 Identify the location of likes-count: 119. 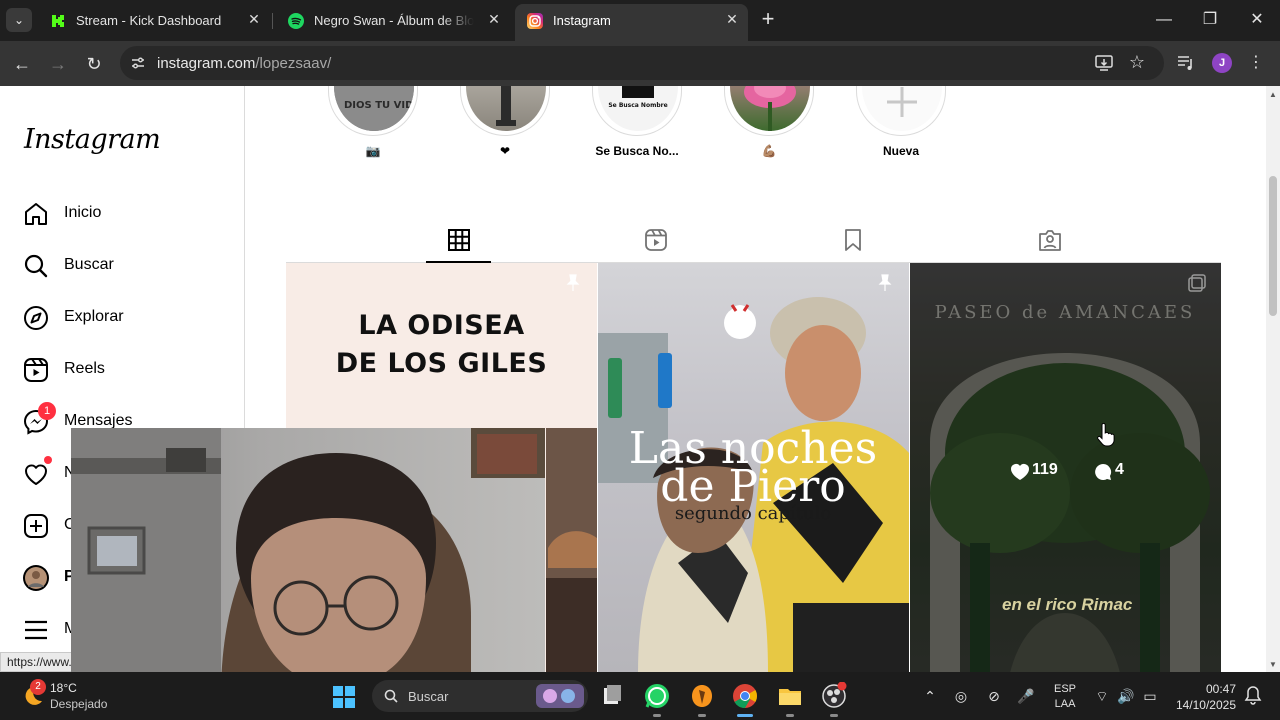
(1045, 469).